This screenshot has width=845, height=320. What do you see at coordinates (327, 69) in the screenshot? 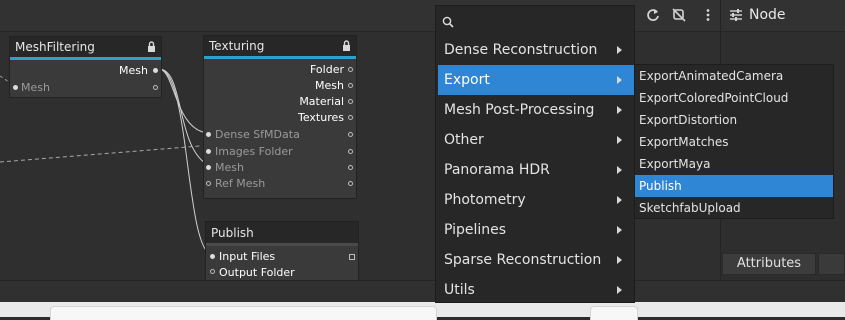
I see `output-attr-folder: Folder` at bounding box center [327, 69].